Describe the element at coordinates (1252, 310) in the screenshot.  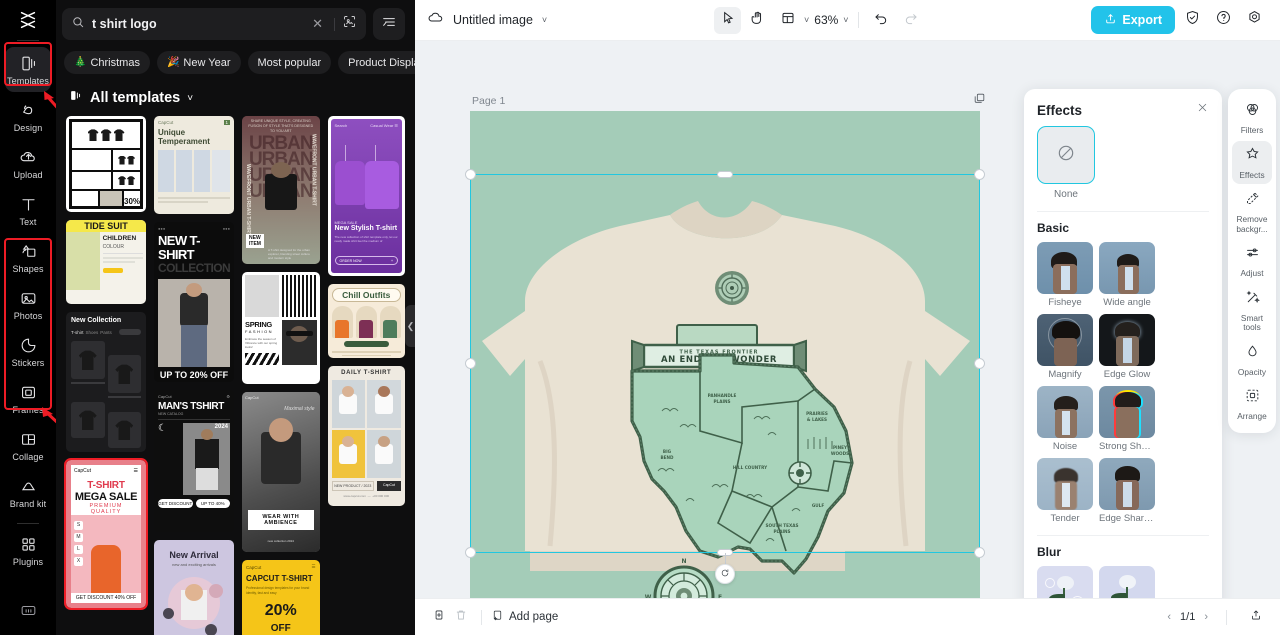
I see `tool-smart-tools: Smart tools` at that location.